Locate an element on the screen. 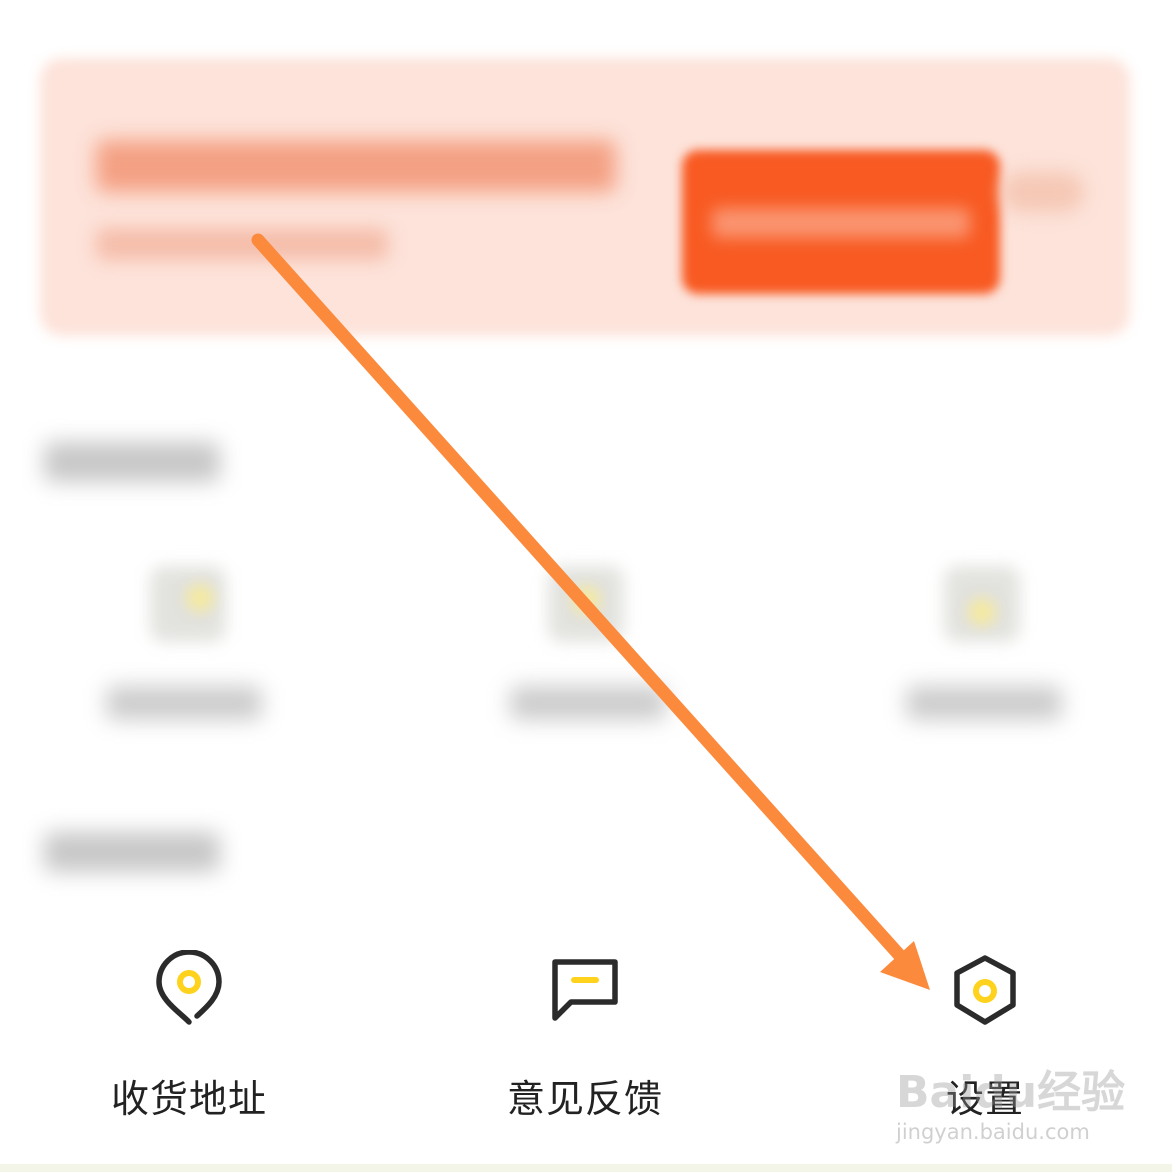 This screenshot has height=1172, width=1172. section-title-services is located at coordinates (132, 852).